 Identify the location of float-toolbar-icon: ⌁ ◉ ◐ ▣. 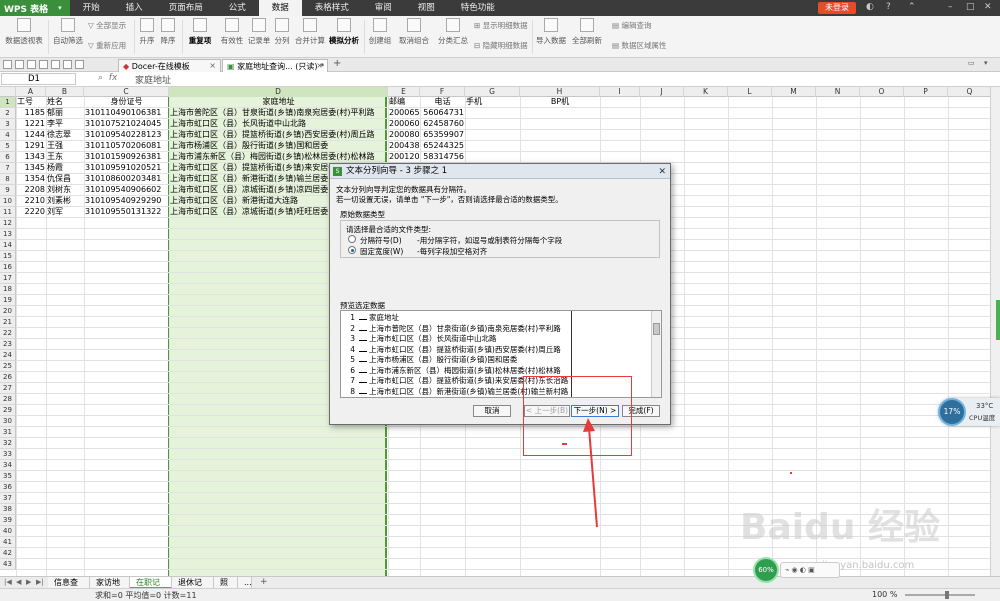
(800, 570).